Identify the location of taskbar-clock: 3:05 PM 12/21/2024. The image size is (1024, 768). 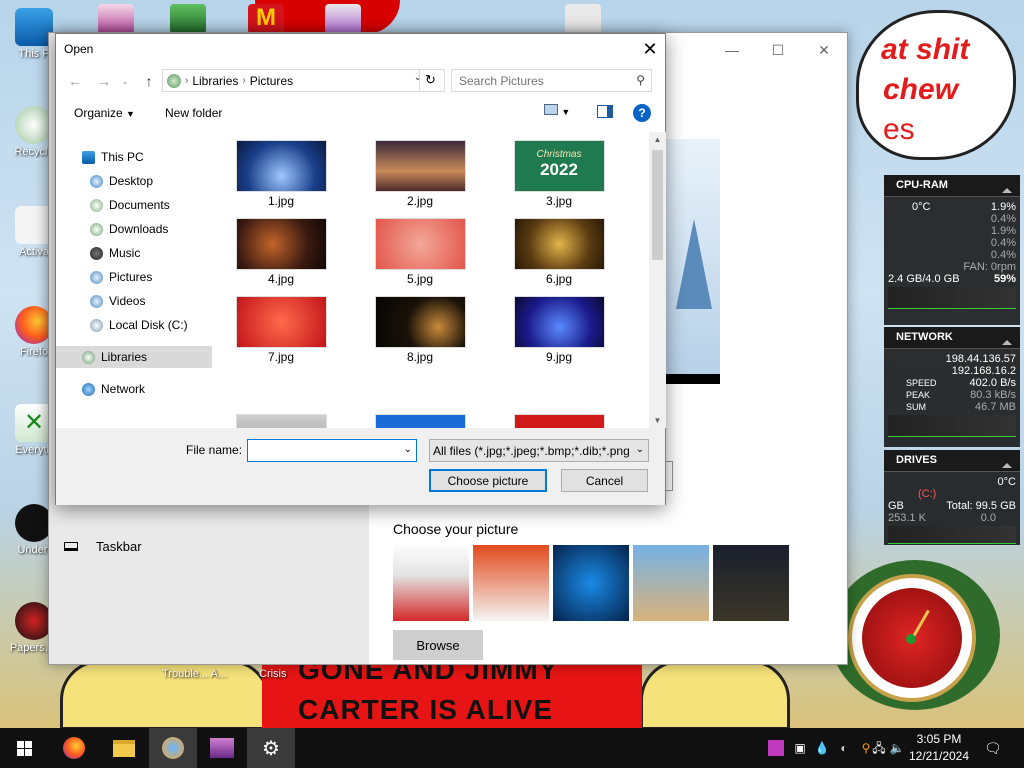
(939, 748).